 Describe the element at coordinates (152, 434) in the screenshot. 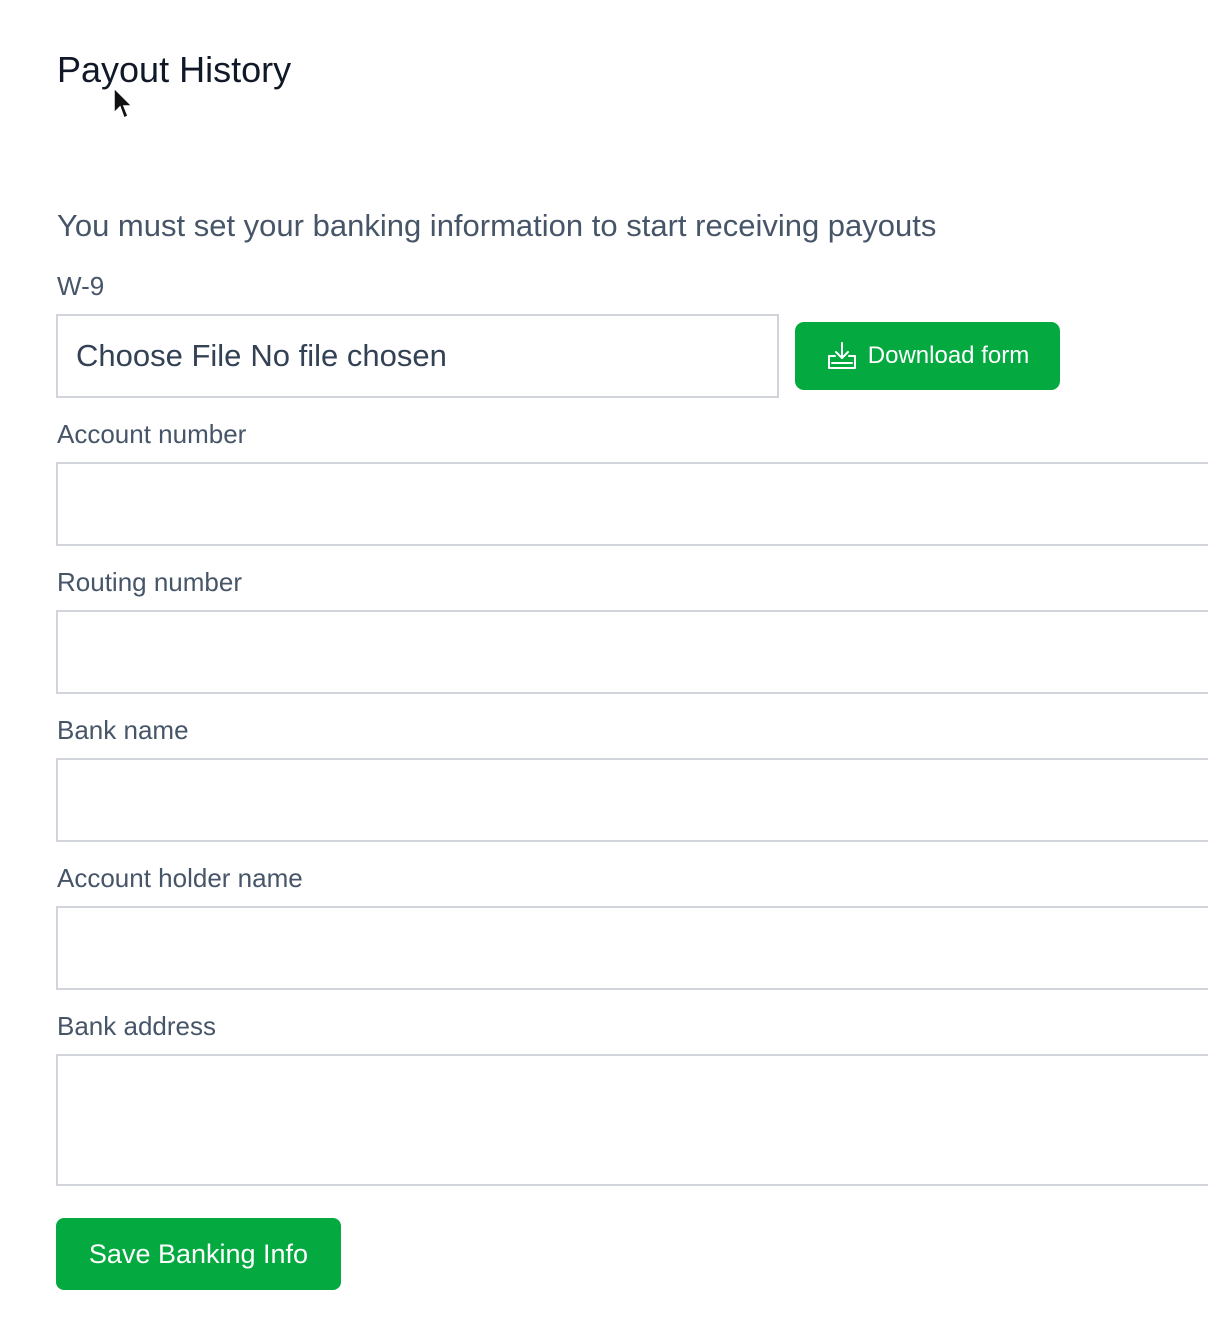

I see `account-number-label: Account number` at that location.